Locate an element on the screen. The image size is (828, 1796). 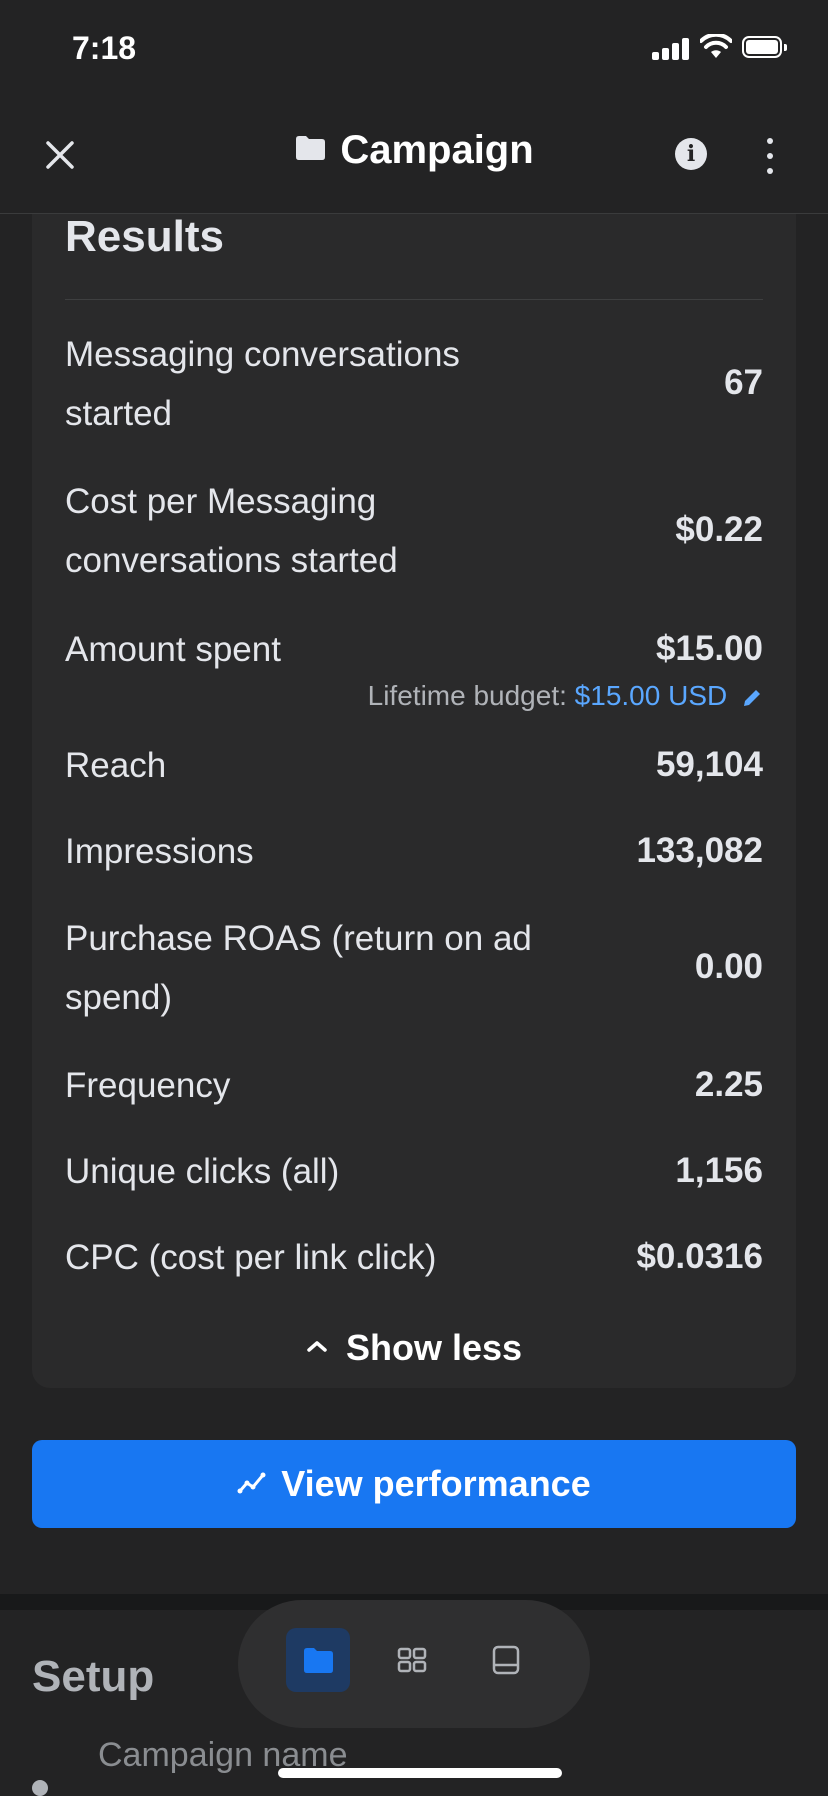
wifi-icon is located at coordinates (716, 46).